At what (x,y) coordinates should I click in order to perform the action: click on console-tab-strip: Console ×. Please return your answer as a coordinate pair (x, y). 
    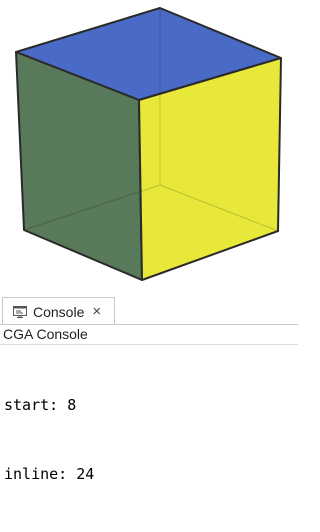
    Looking at the image, I should click on (149, 307).